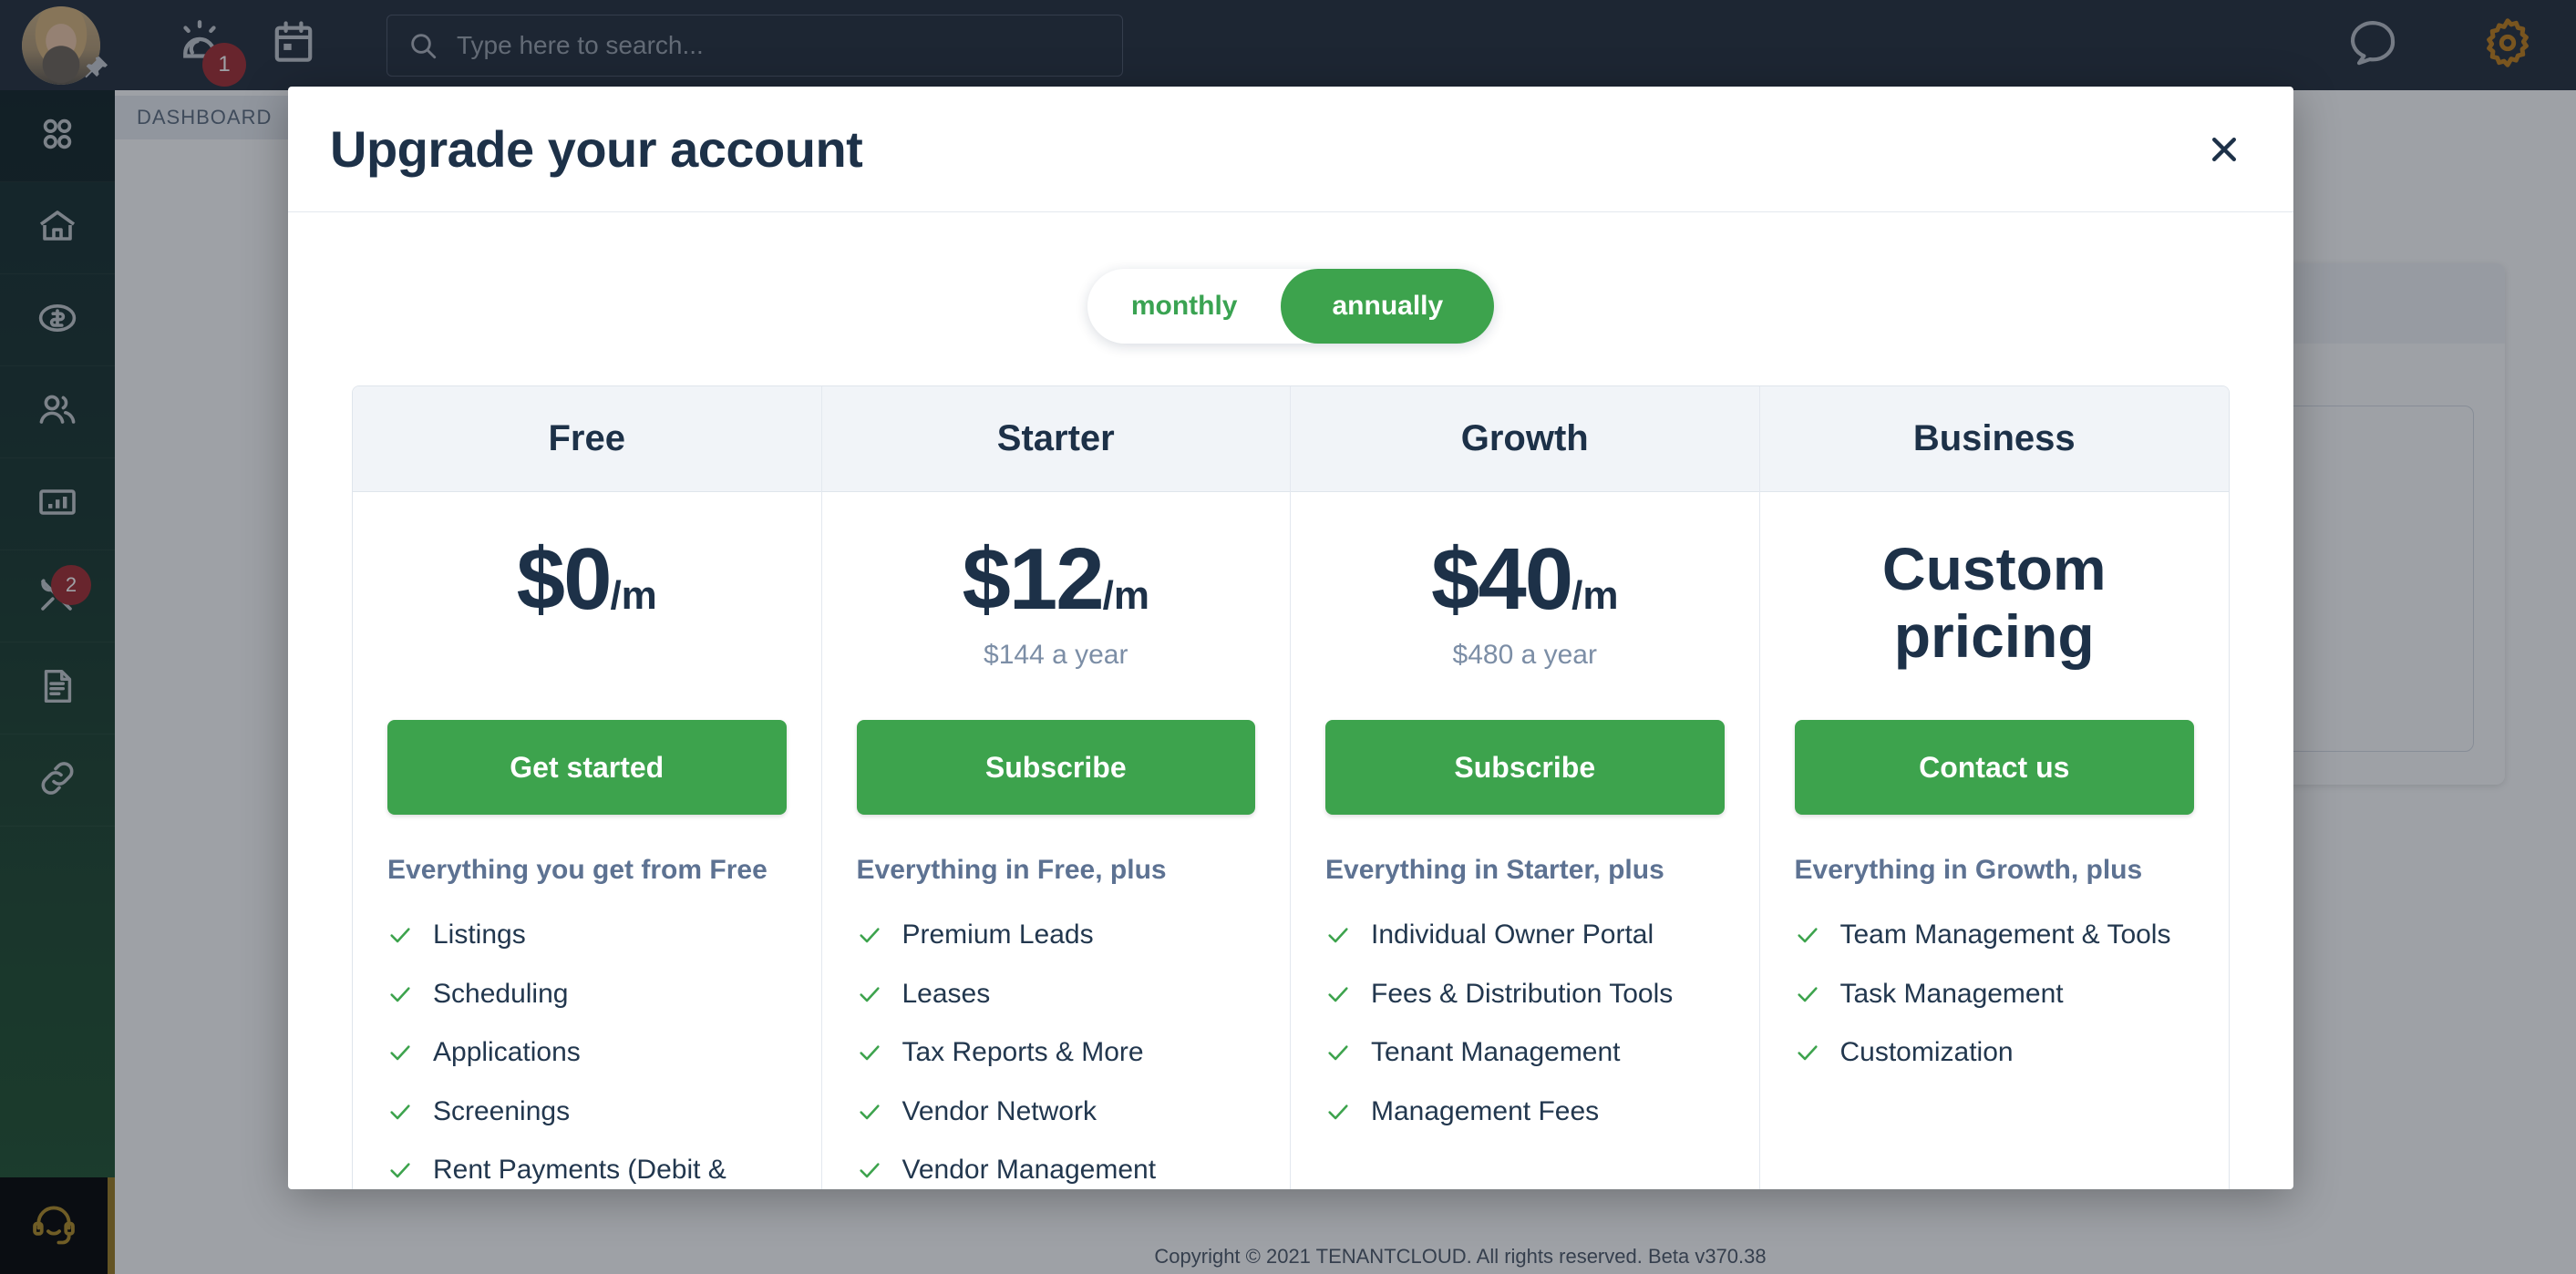 Image resolution: width=2576 pixels, height=1274 pixels. I want to click on list-item: Team Management & Tools, so click(1995, 935).